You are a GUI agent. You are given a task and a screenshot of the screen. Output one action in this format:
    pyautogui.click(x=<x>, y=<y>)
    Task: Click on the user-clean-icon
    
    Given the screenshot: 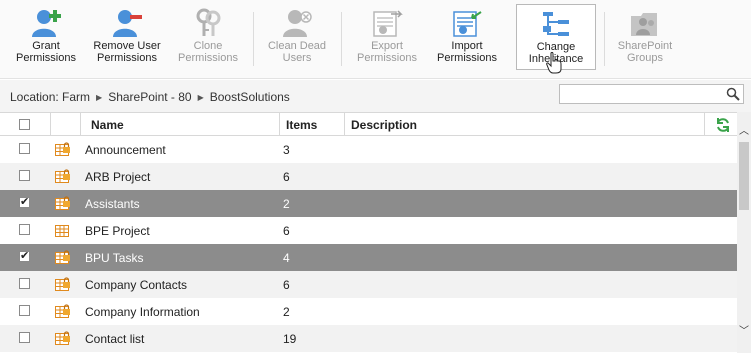 What is the action you would take?
    pyautogui.click(x=297, y=23)
    